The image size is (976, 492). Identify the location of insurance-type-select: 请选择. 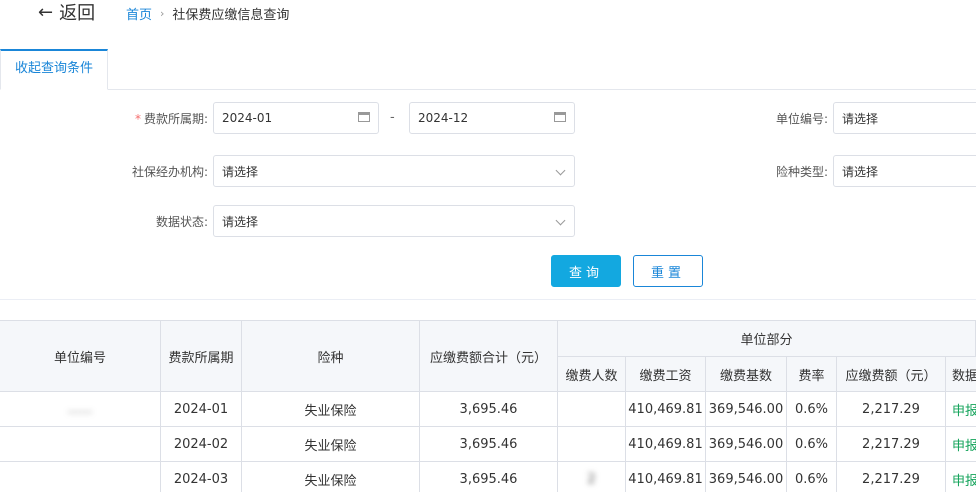
(904, 171).